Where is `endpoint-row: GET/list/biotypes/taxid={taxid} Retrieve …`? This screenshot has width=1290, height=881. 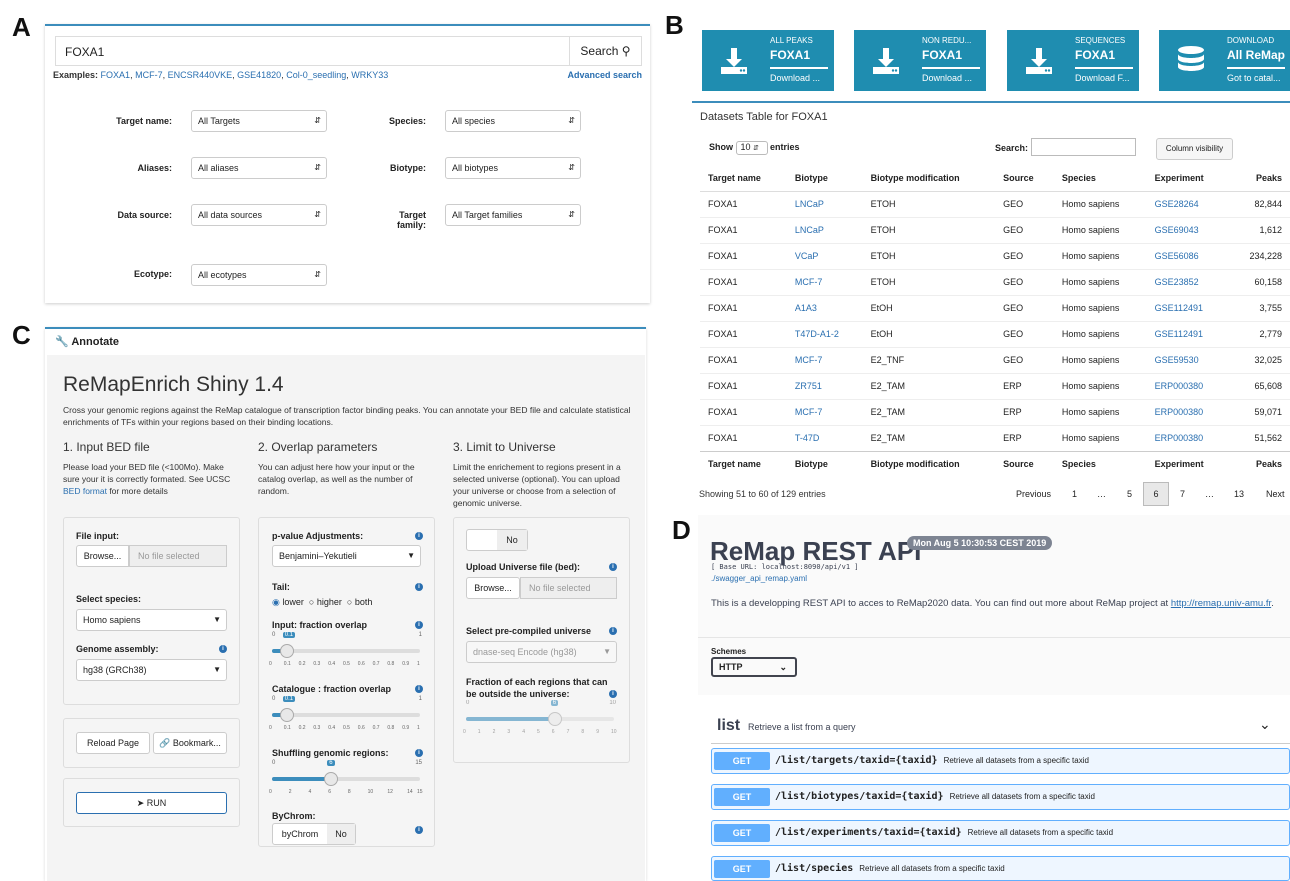
endpoint-row: GET/list/biotypes/taxid={taxid} Retrieve … is located at coordinates (1000, 797).